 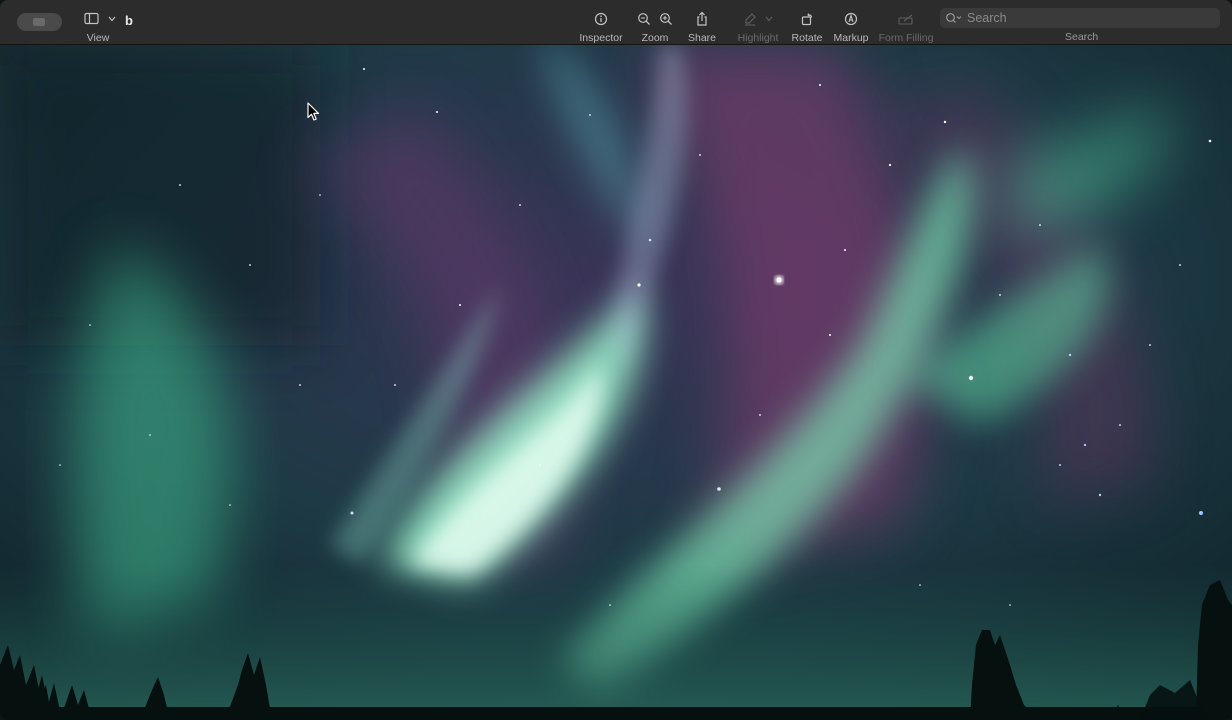 I want to click on view-label: View, so click(x=98, y=38).